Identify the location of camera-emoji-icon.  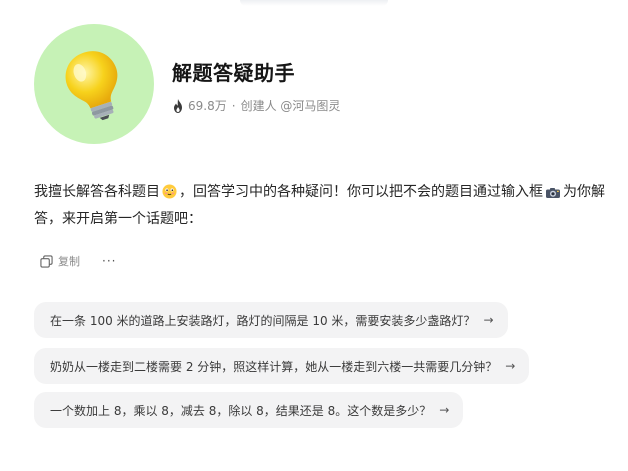
(553, 195).